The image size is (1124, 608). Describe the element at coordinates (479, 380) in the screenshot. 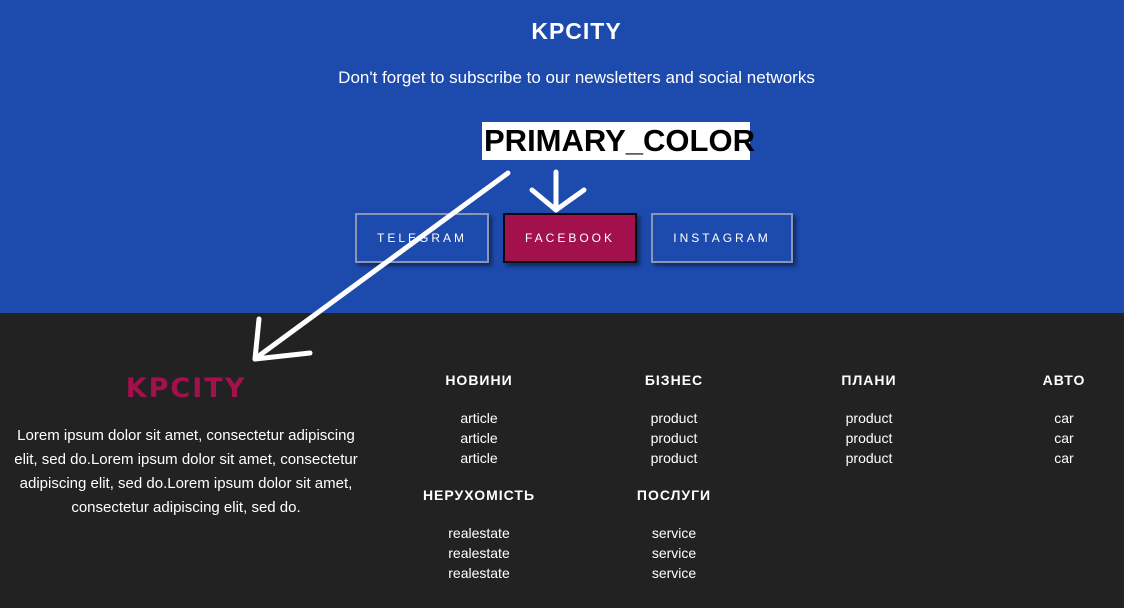

I see `column-title: НОВИНИ` at that location.